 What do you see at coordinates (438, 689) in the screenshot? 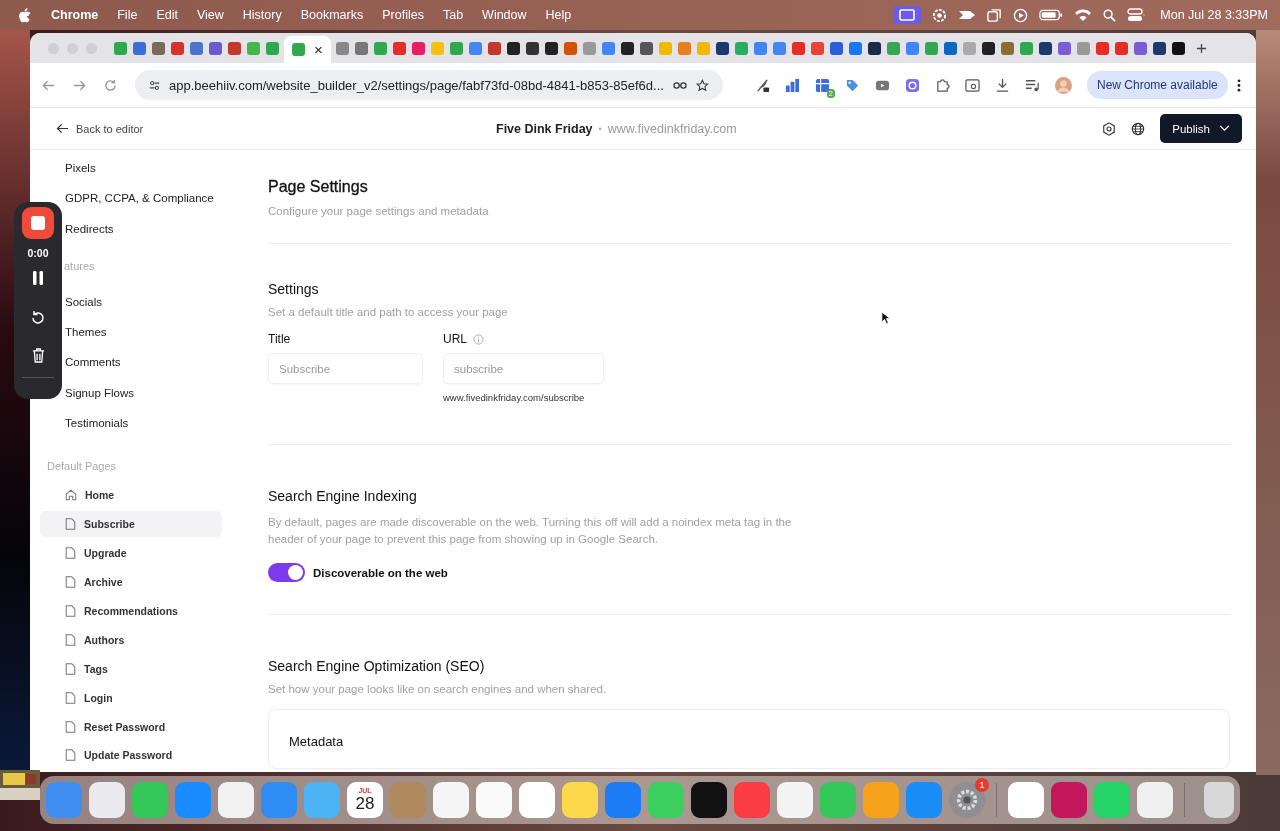
I see `section-subtitle: Set how your page looks like on search engines and when shared.` at bounding box center [438, 689].